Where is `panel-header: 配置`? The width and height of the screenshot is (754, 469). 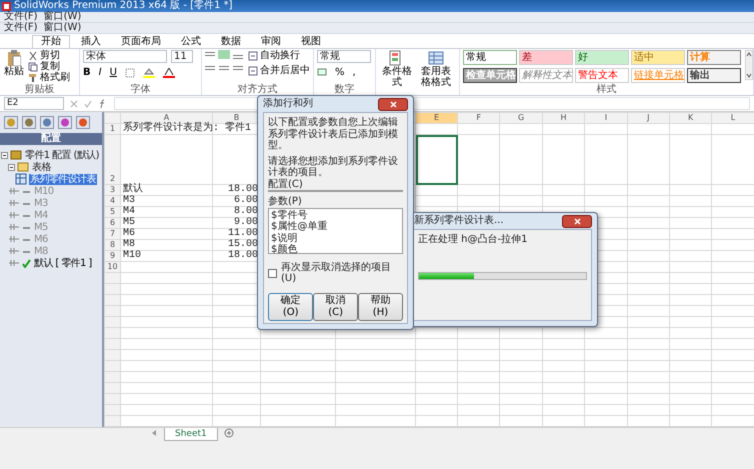 panel-header: 配置 is located at coordinates (51, 139).